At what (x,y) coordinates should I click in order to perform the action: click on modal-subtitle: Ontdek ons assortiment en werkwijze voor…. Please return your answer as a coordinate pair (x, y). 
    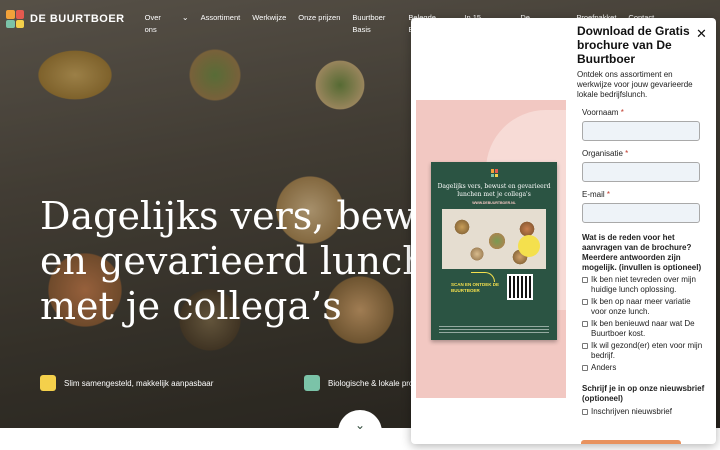
    Looking at the image, I should click on (635, 84).